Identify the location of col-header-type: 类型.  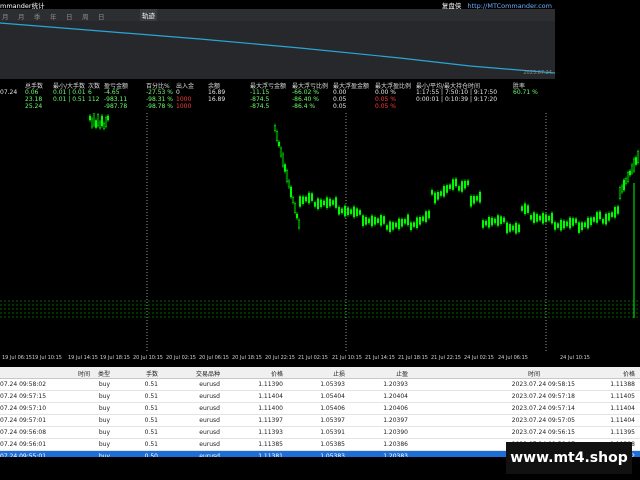
(90, 373).